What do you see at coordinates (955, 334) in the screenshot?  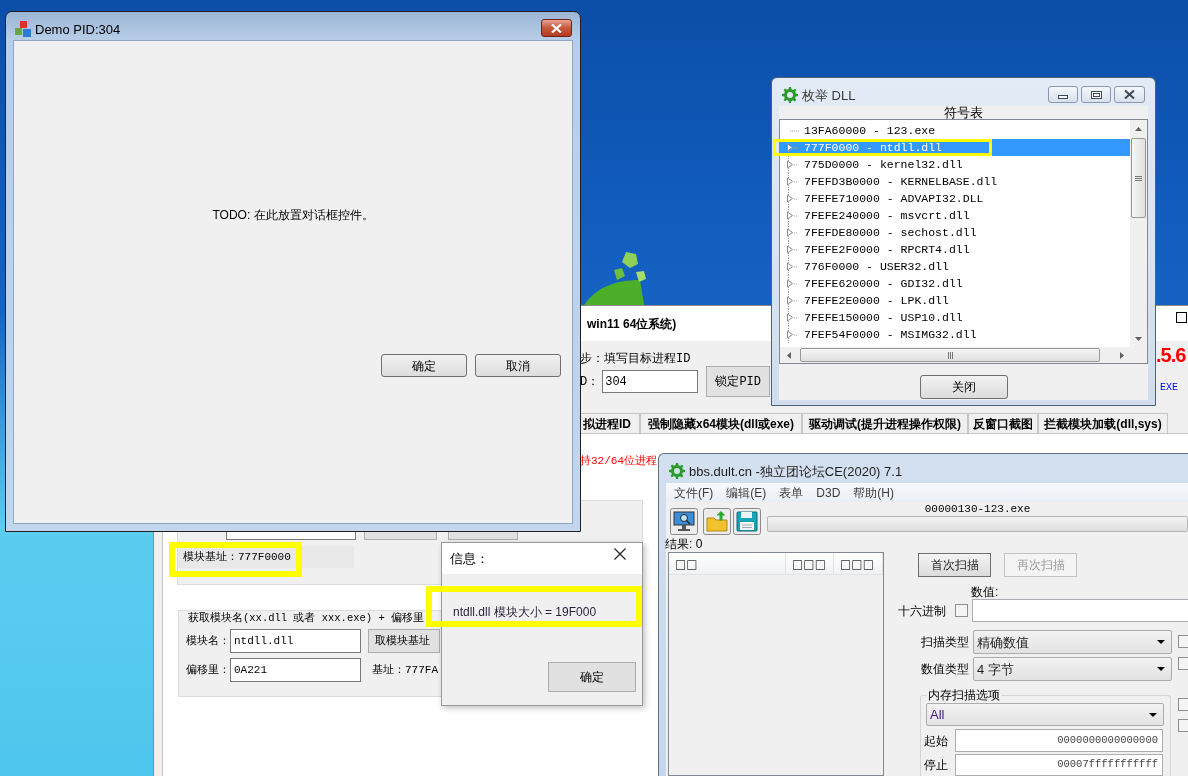 I see `tree-item: 7FEF54F0000 - MSIMG32.dll` at bounding box center [955, 334].